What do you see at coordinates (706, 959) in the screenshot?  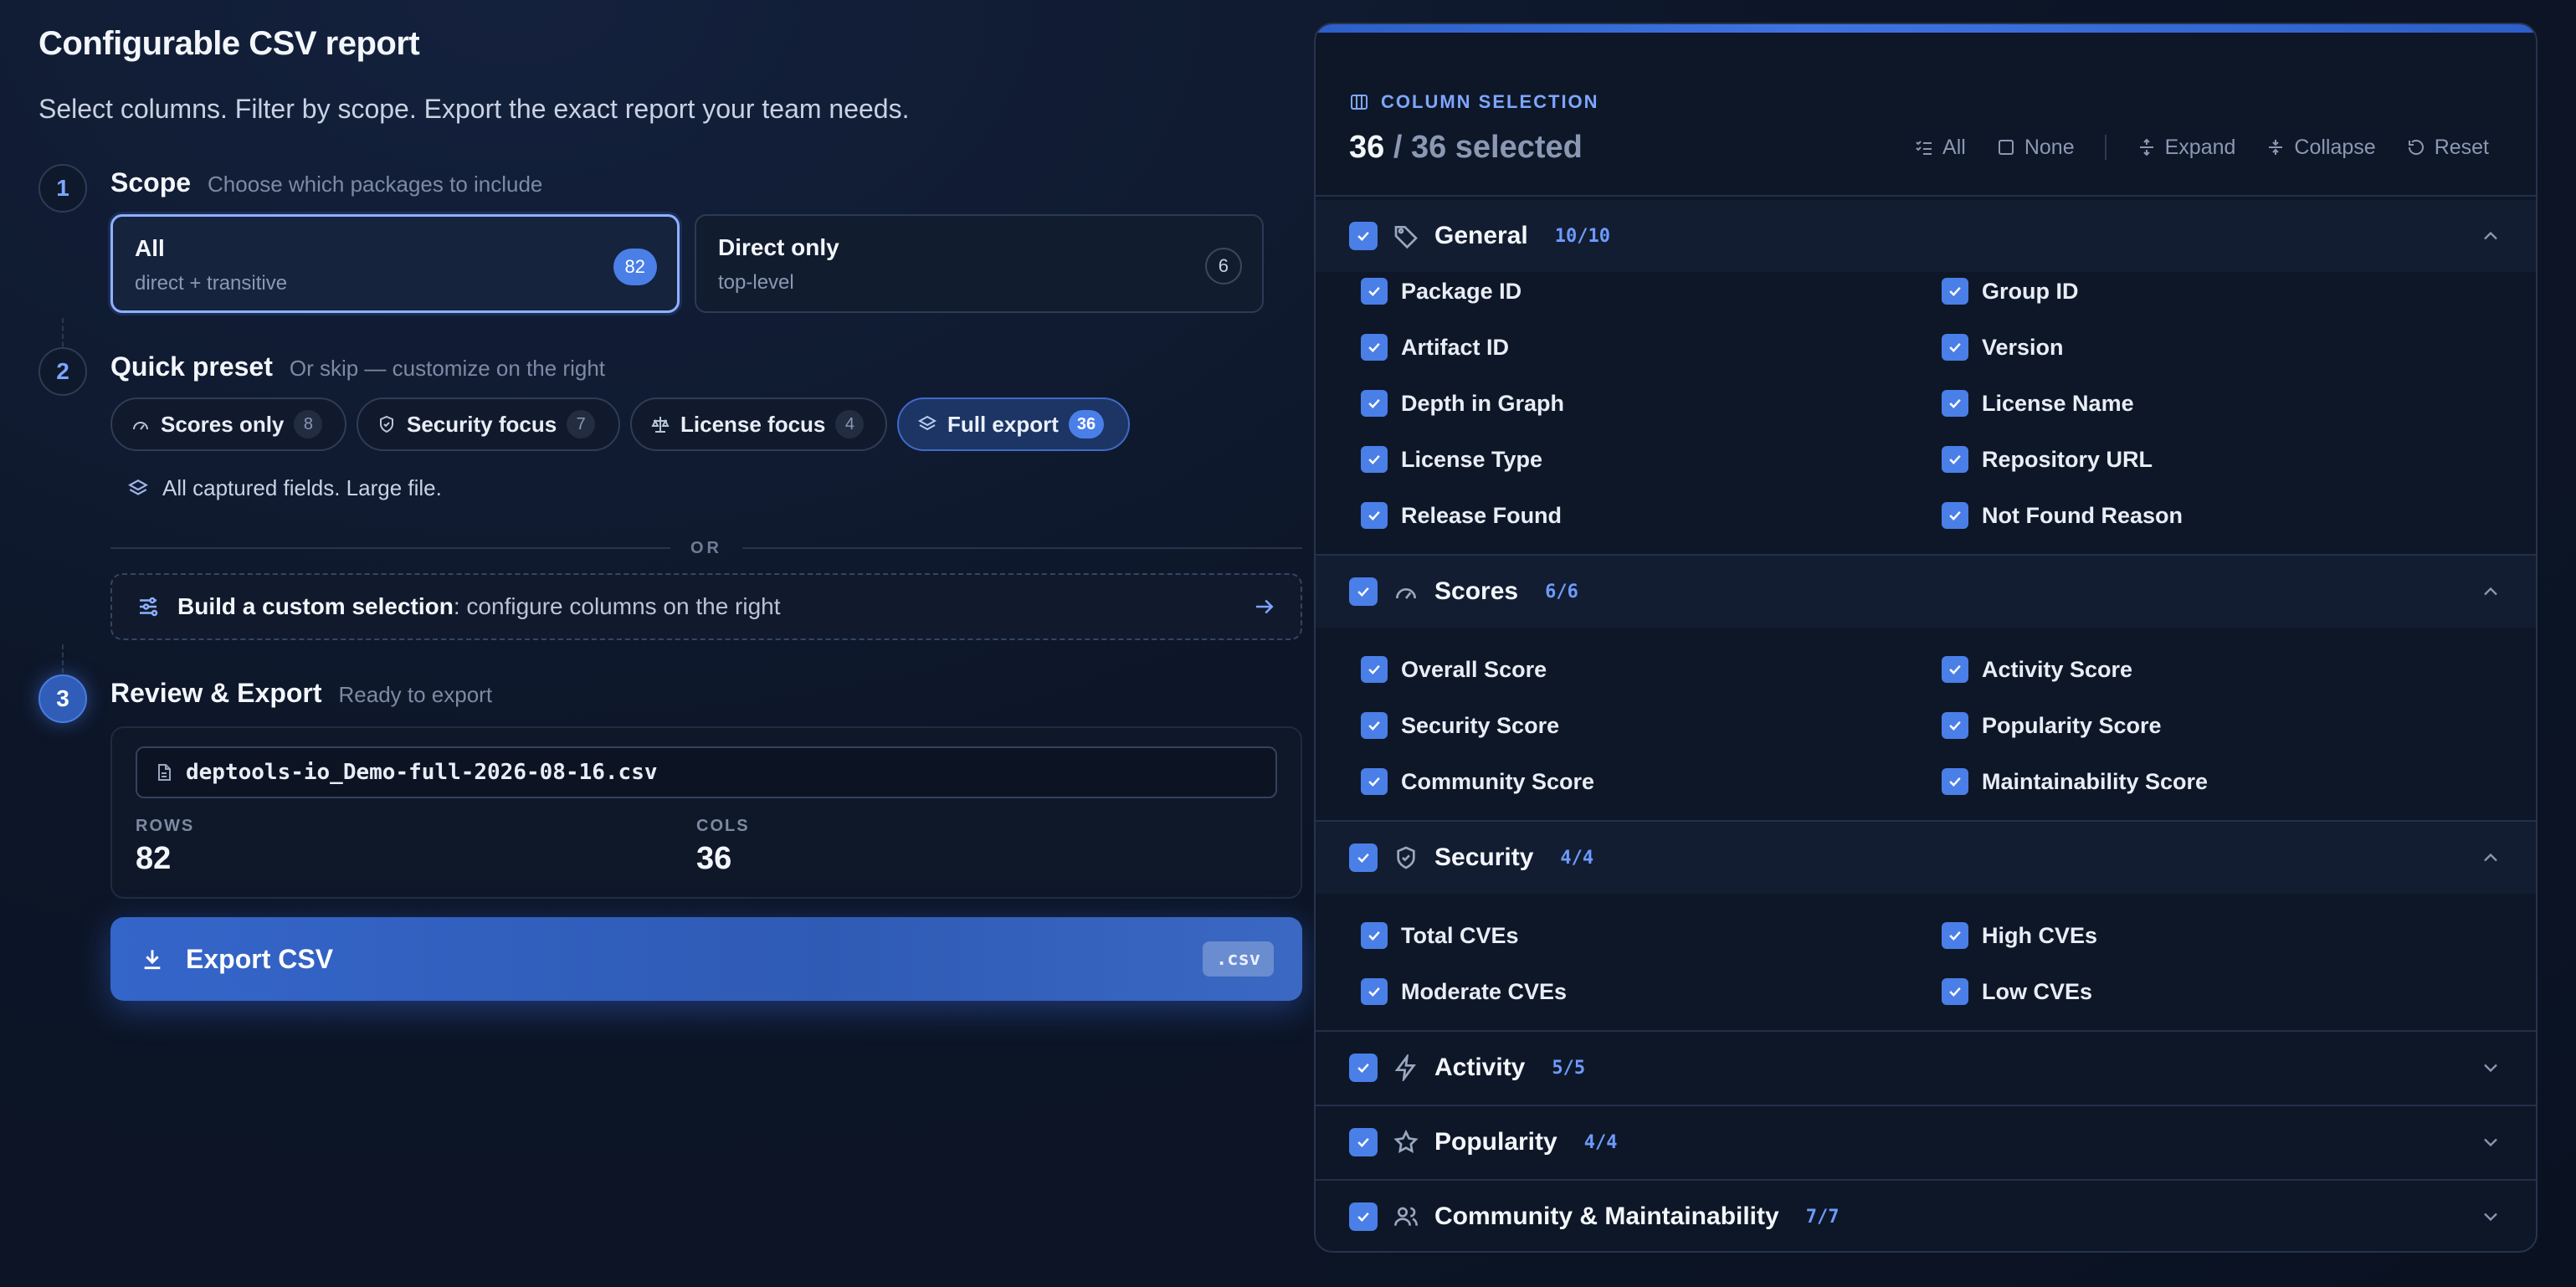 I see `export-csv-button: Export CSV .csv` at bounding box center [706, 959].